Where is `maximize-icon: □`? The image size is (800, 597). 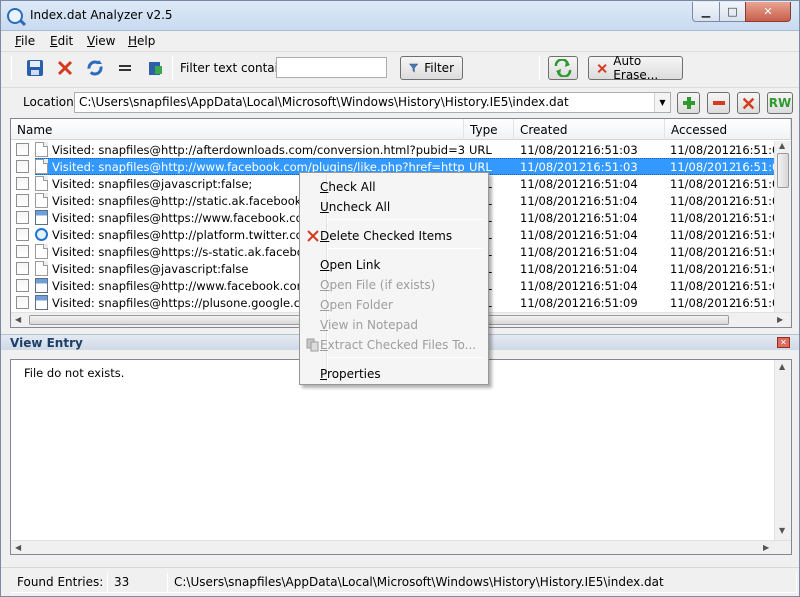 maximize-icon: □ is located at coordinates (732, 11).